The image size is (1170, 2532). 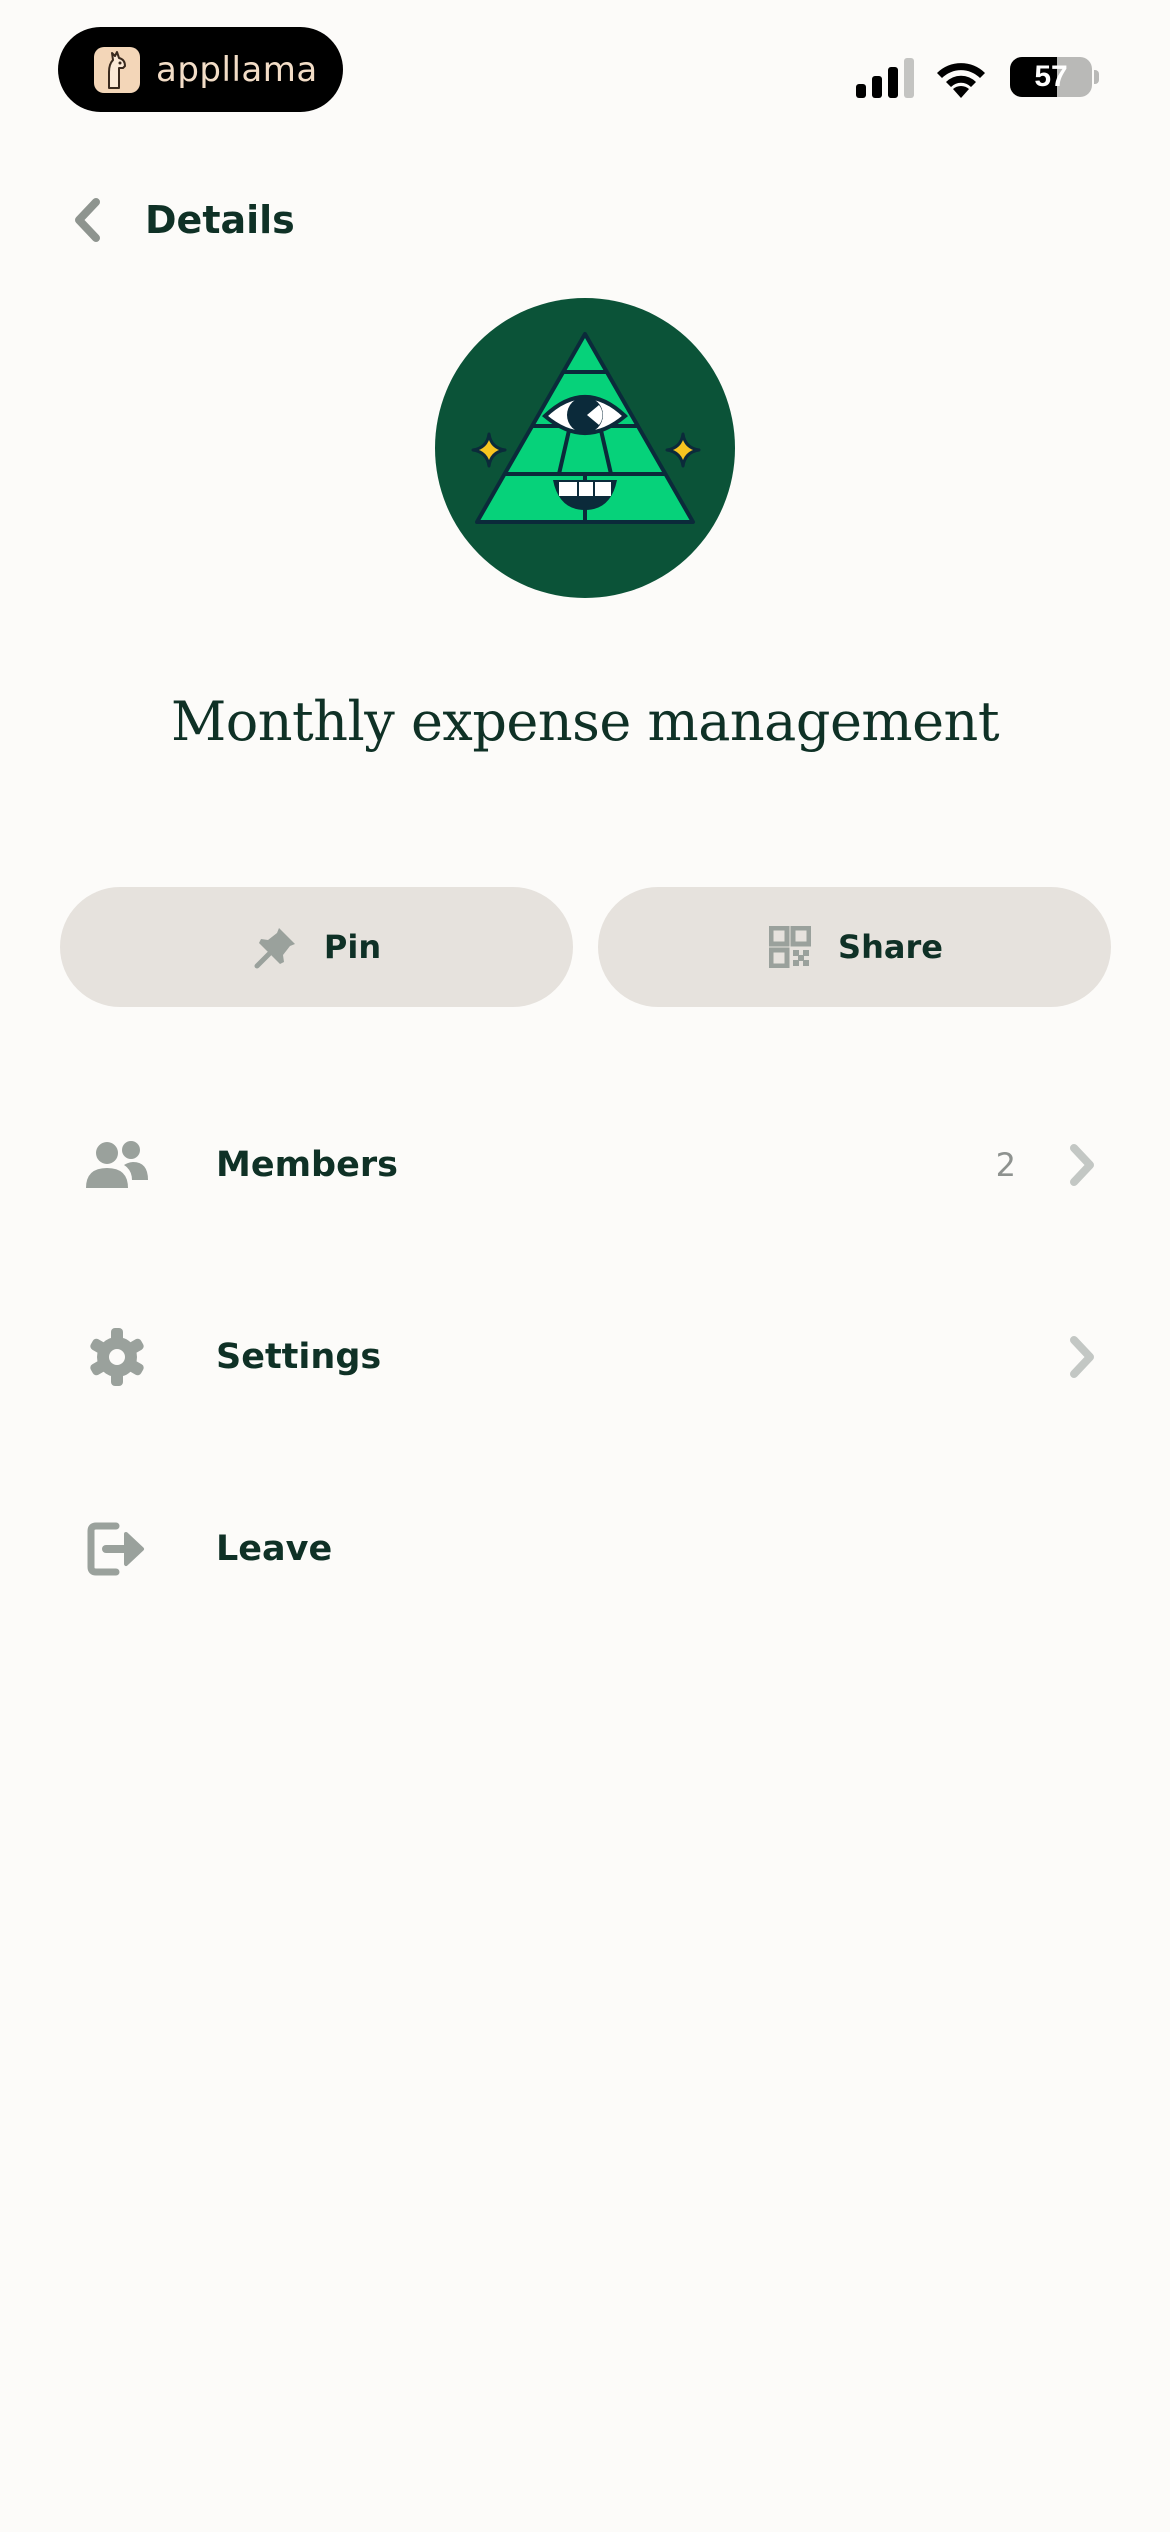 What do you see at coordinates (890, 947) in the screenshot?
I see `share-label: Share` at bounding box center [890, 947].